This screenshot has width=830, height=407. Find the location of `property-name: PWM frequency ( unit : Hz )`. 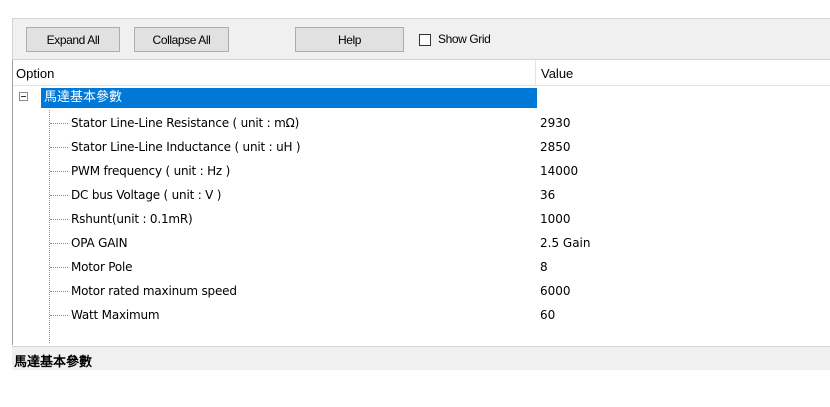

property-name: PWM frequency ( unit : Hz ) is located at coordinates (151, 171).